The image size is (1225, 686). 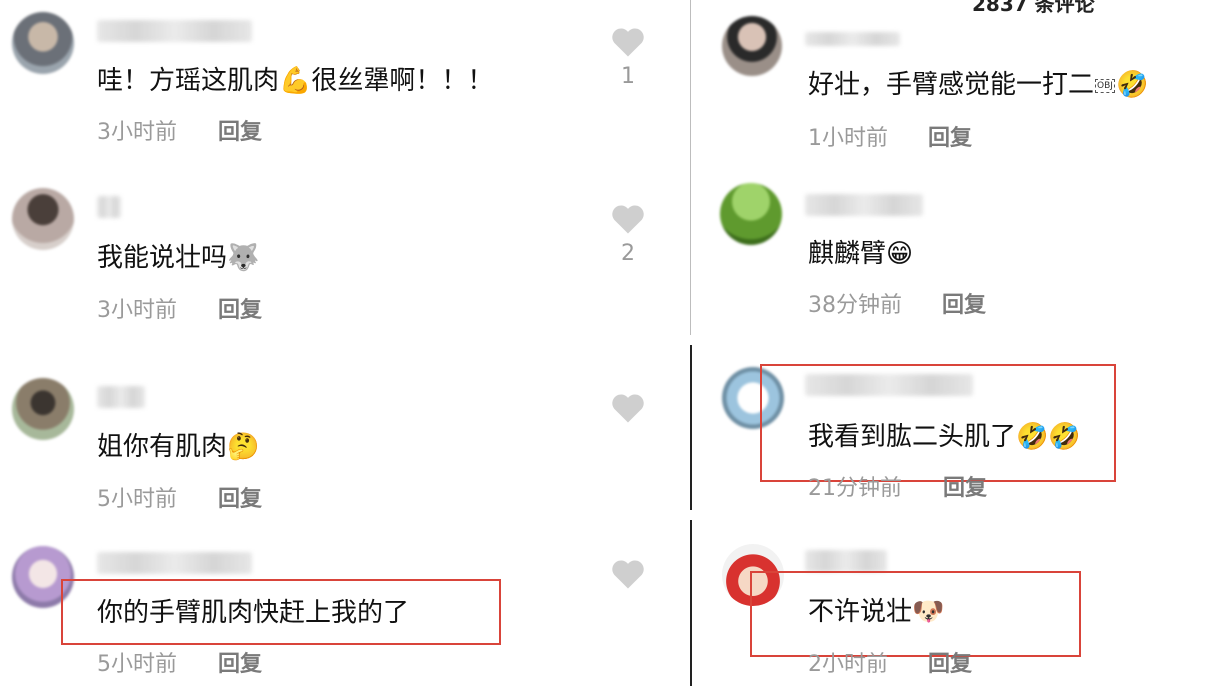 I want to click on grinning-emoji: 😁, so click(x=900, y=254).